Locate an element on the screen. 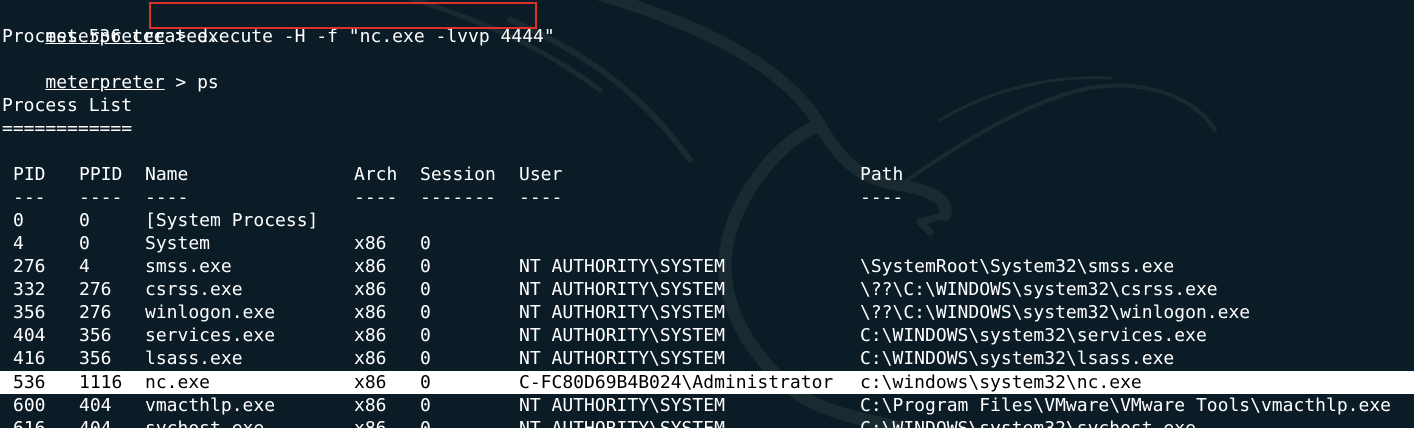  cell-name: smss.exe is located at coordinates (188, 266).